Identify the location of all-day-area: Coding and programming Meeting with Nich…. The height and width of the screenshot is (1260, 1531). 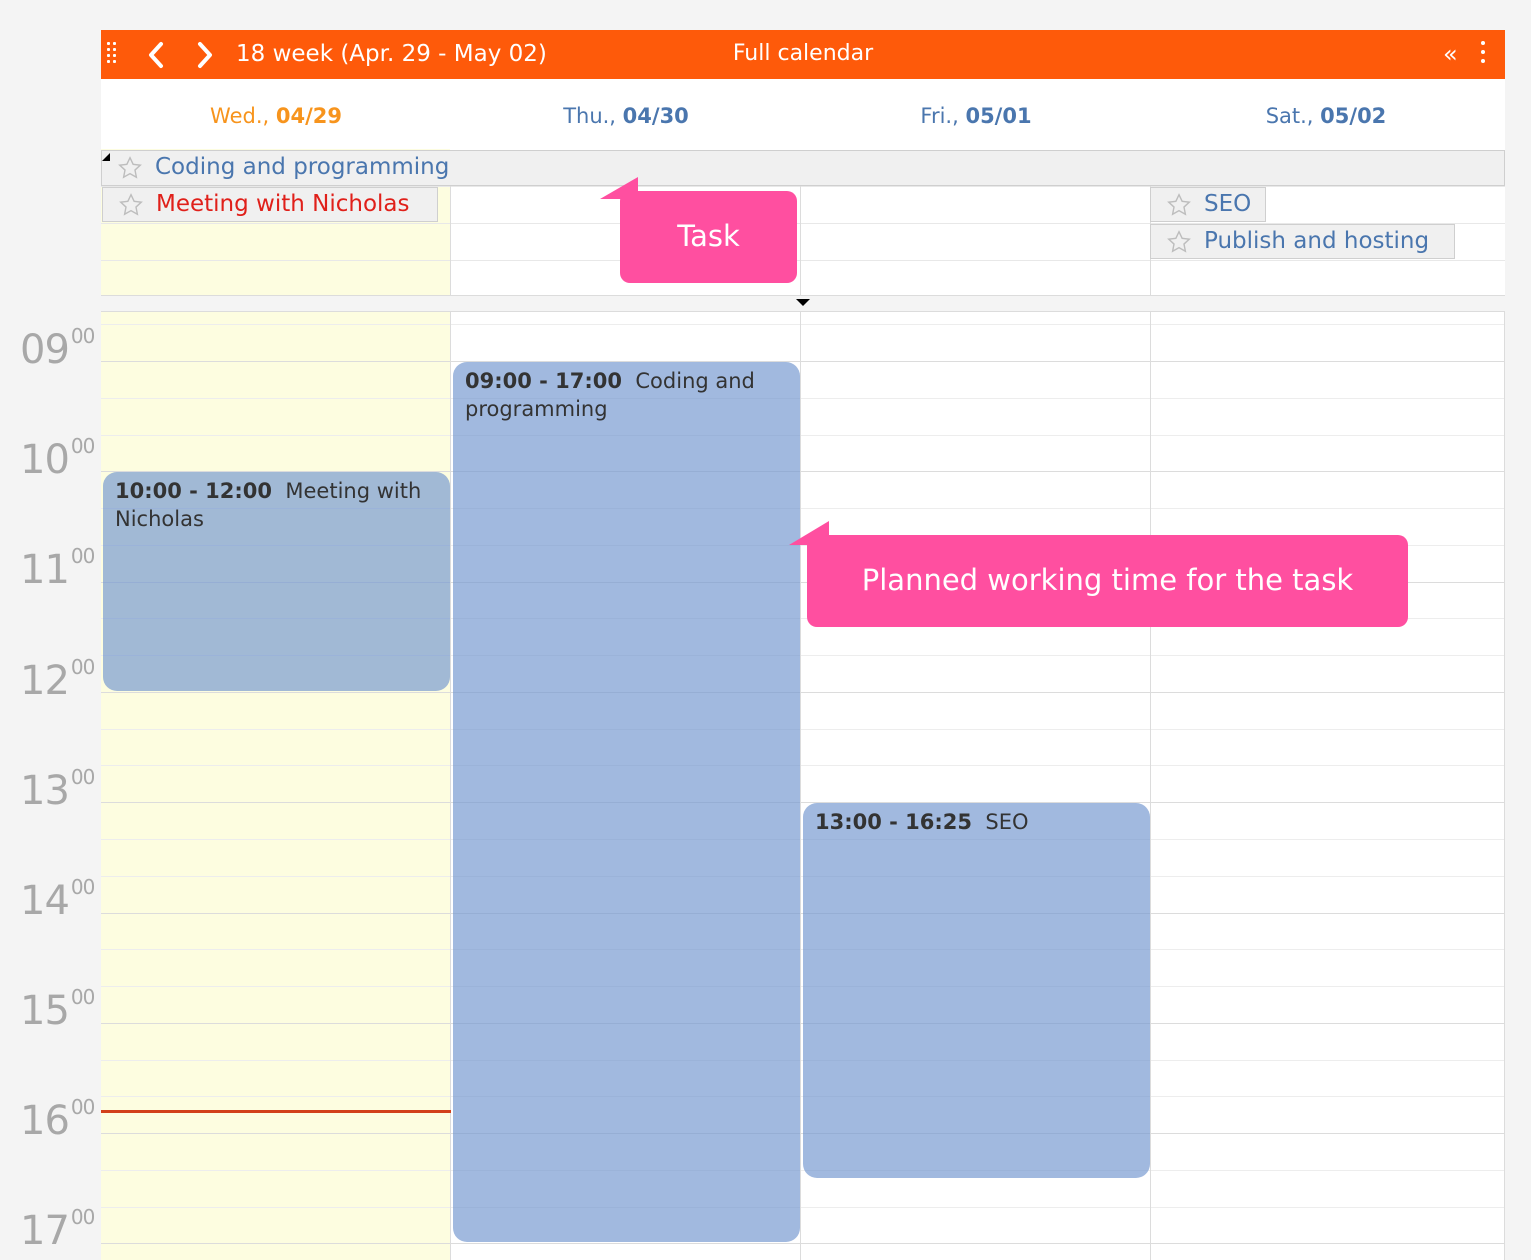
(803, 222).